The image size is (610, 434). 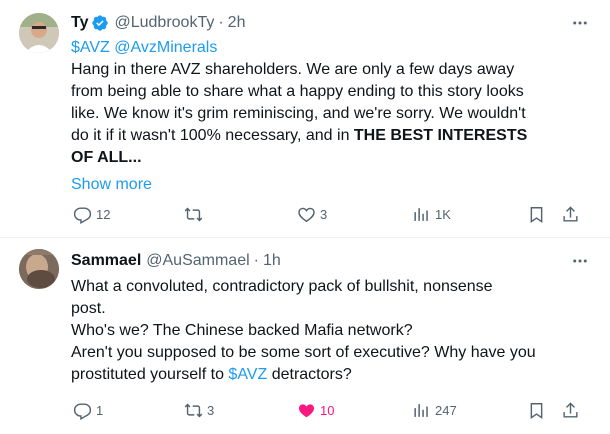 I want to click on text-line: post., so click(x=88, y=308).